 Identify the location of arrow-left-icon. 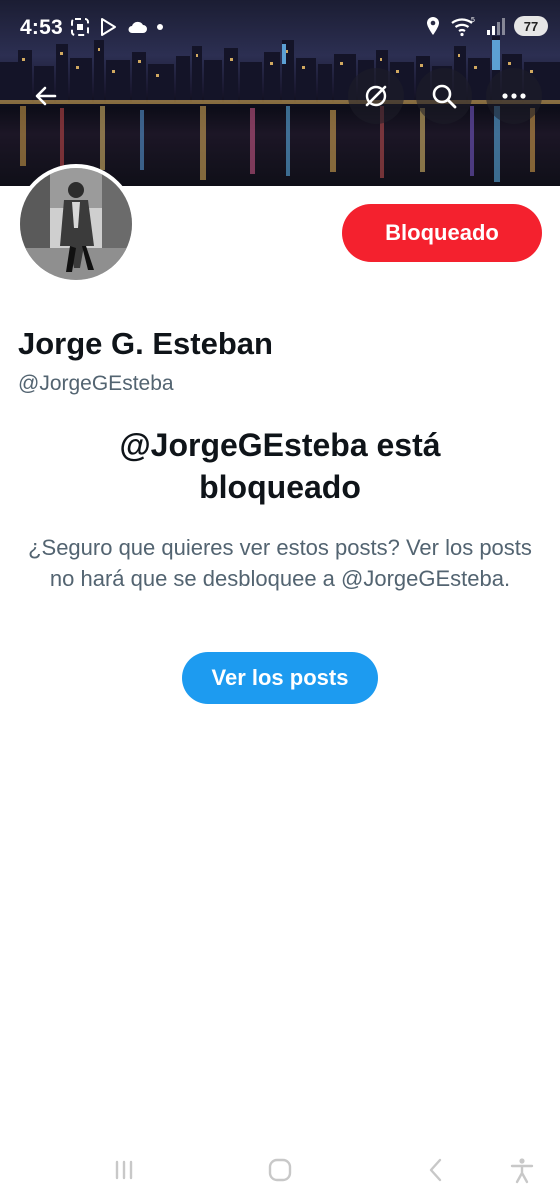
(46, 96).